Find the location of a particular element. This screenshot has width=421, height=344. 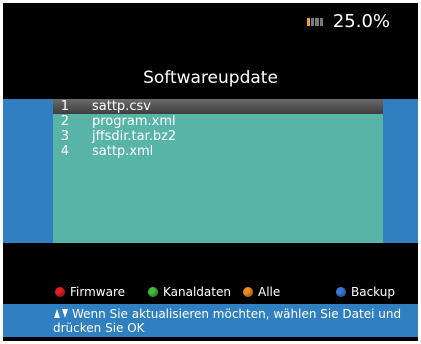

list-item-2: 2 program.xml is located at coordinates (218, 121).